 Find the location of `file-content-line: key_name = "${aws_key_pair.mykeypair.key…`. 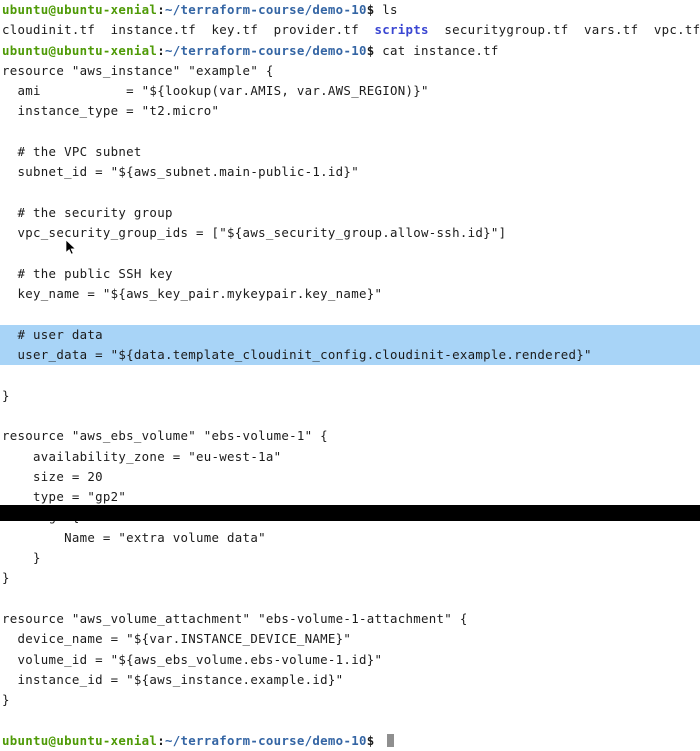

file-content-line: key_name = "${aws_key_pair.mykeypair.key… is located at coordinates (350, 294).